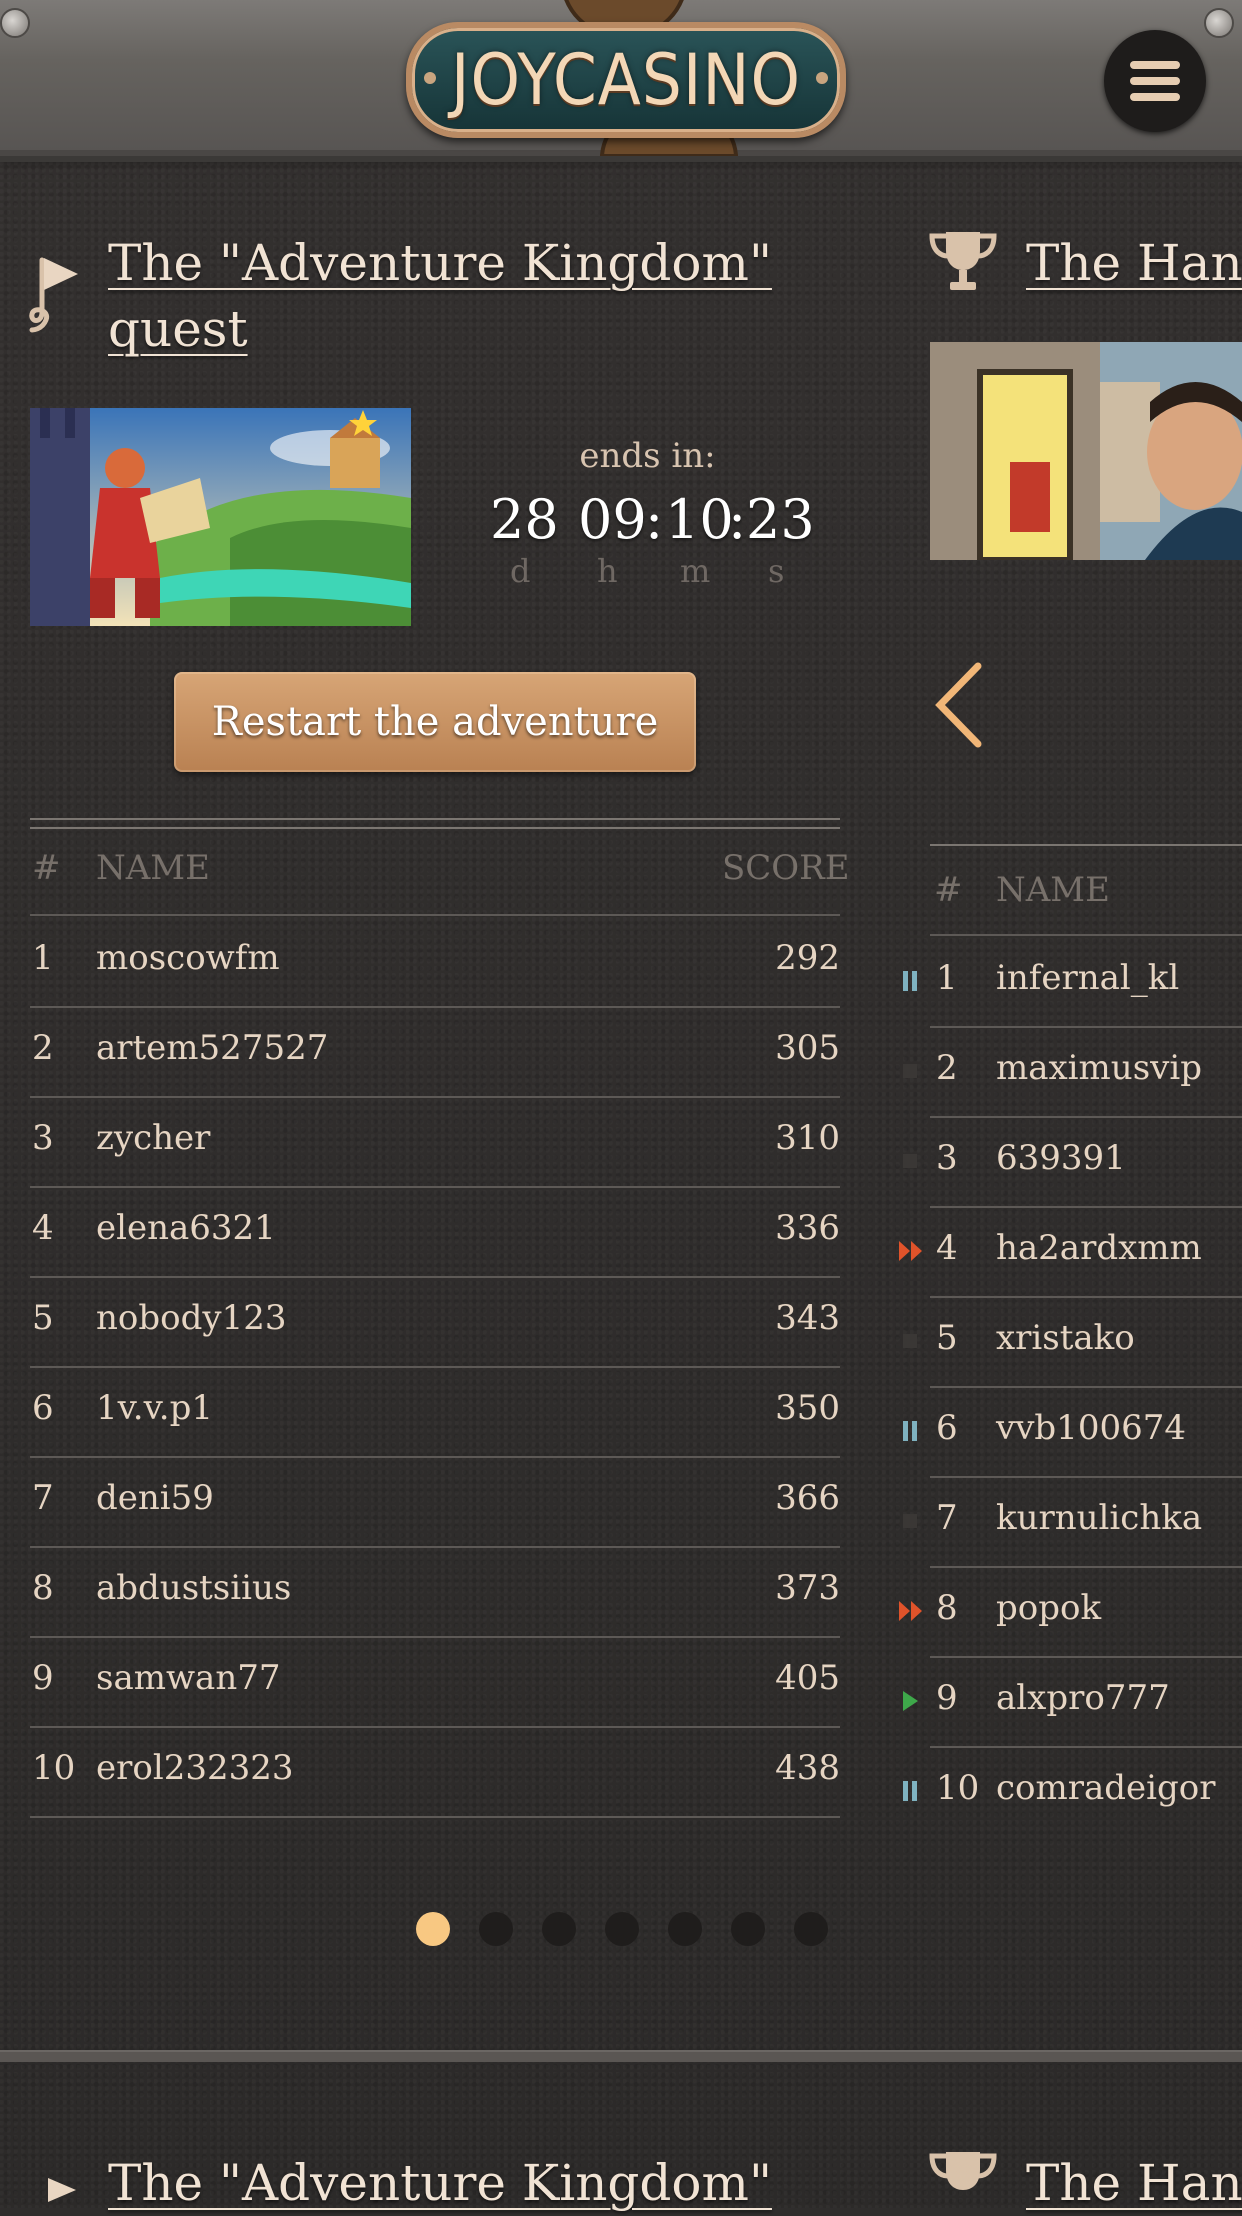 Image resolution: width=1242 pixels, height=2216 pixels. I want to click on joycasino-logo: JOYCASINO, so click(626, 80).